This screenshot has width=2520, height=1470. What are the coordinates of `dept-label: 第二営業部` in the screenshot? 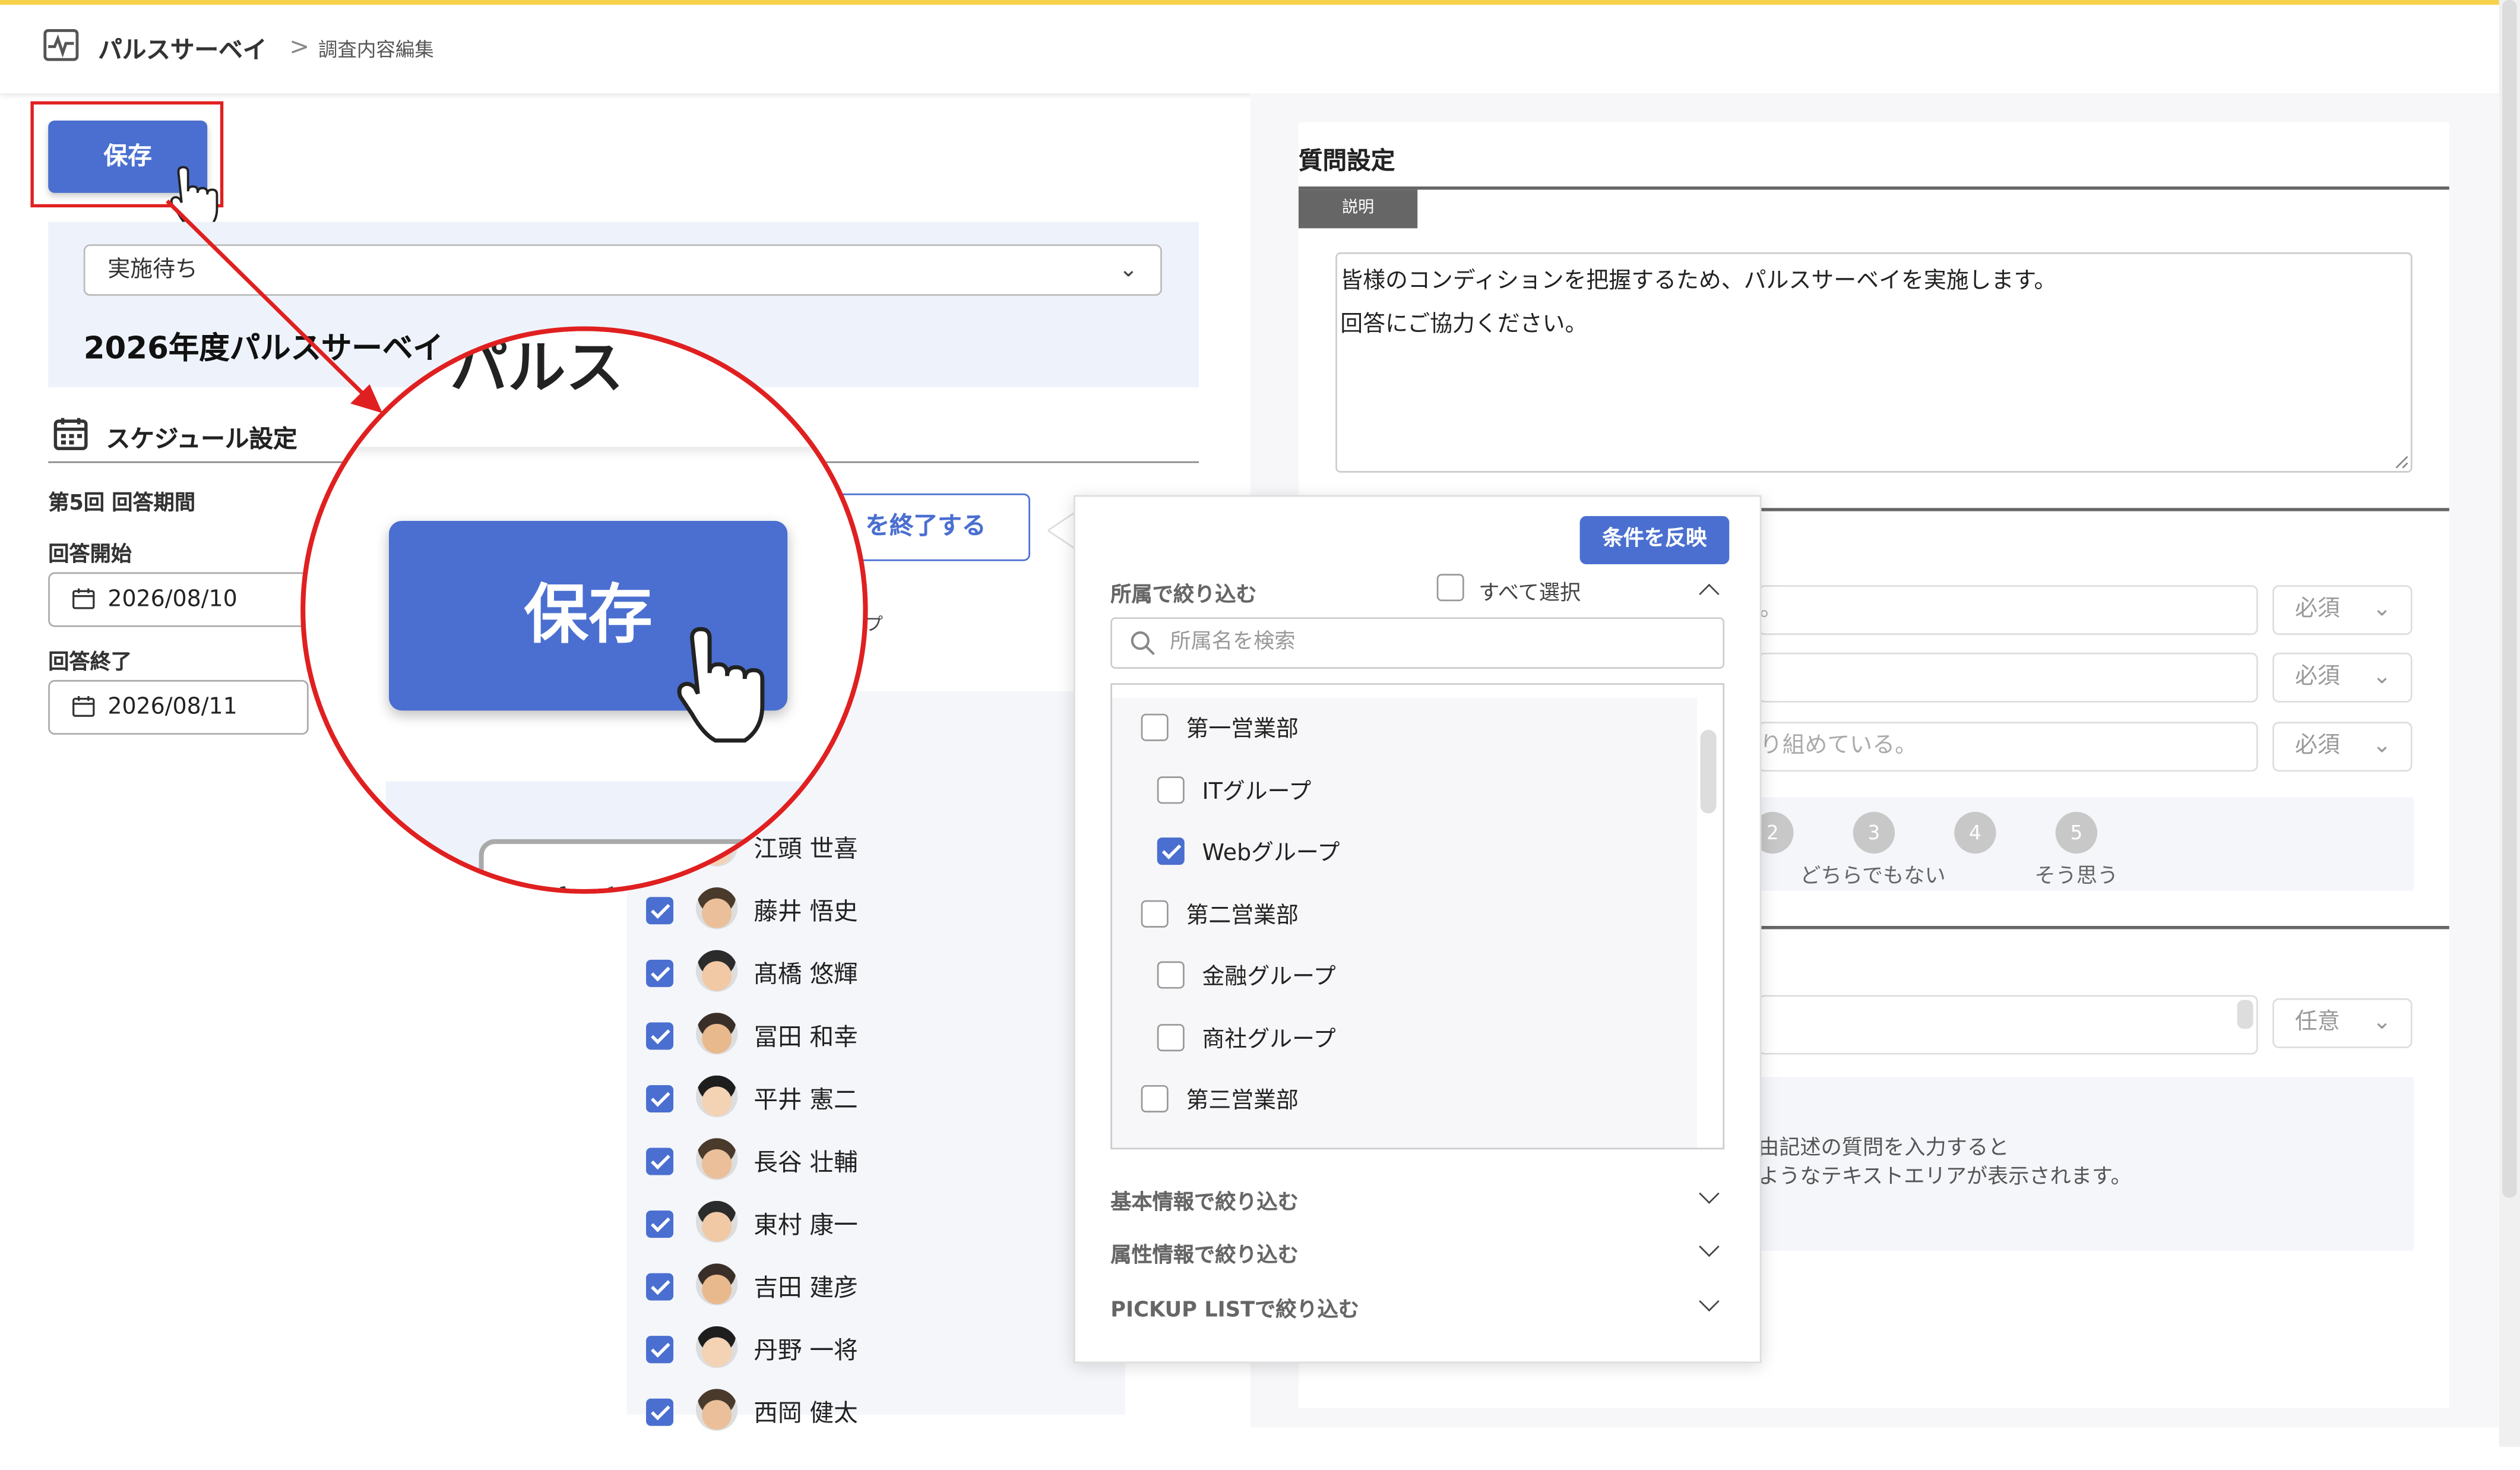 It's located at (1242, 914).